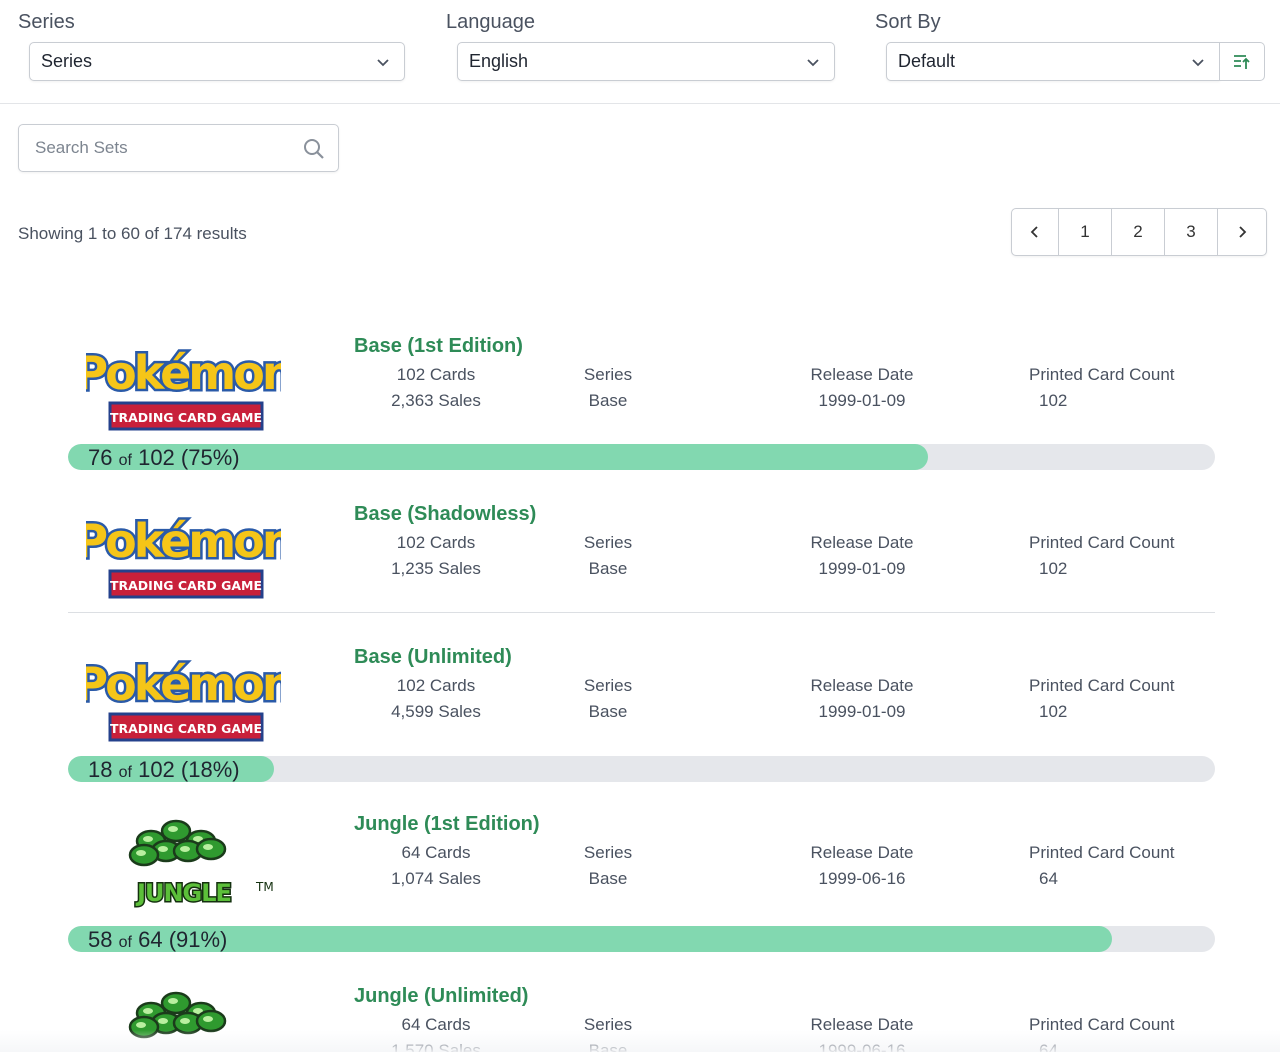 Image resolution: width=1280 pixels, height=1052 pixels. Describe the element at coordinates (46, 22) in the screenshot. I see `series-filter-label: Series` at that location.